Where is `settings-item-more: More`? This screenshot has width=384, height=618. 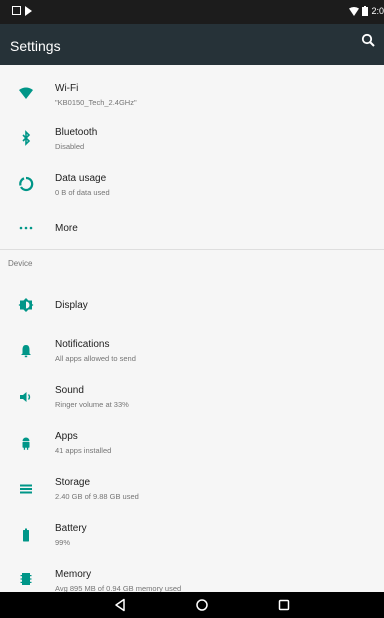 settings-item-more: More is located at coordinates (192, 227).